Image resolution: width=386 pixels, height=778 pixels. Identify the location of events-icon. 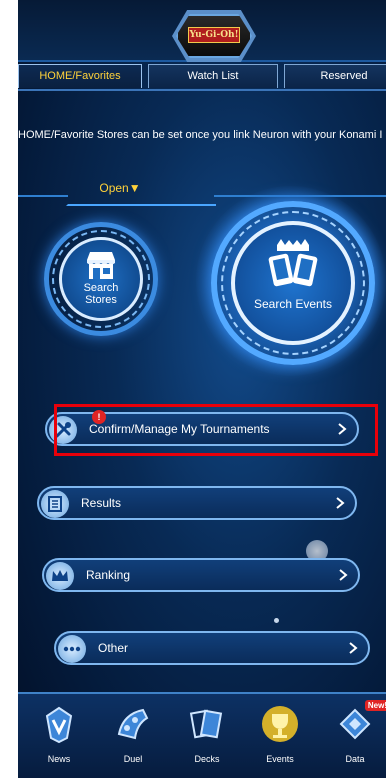
(280, 724).